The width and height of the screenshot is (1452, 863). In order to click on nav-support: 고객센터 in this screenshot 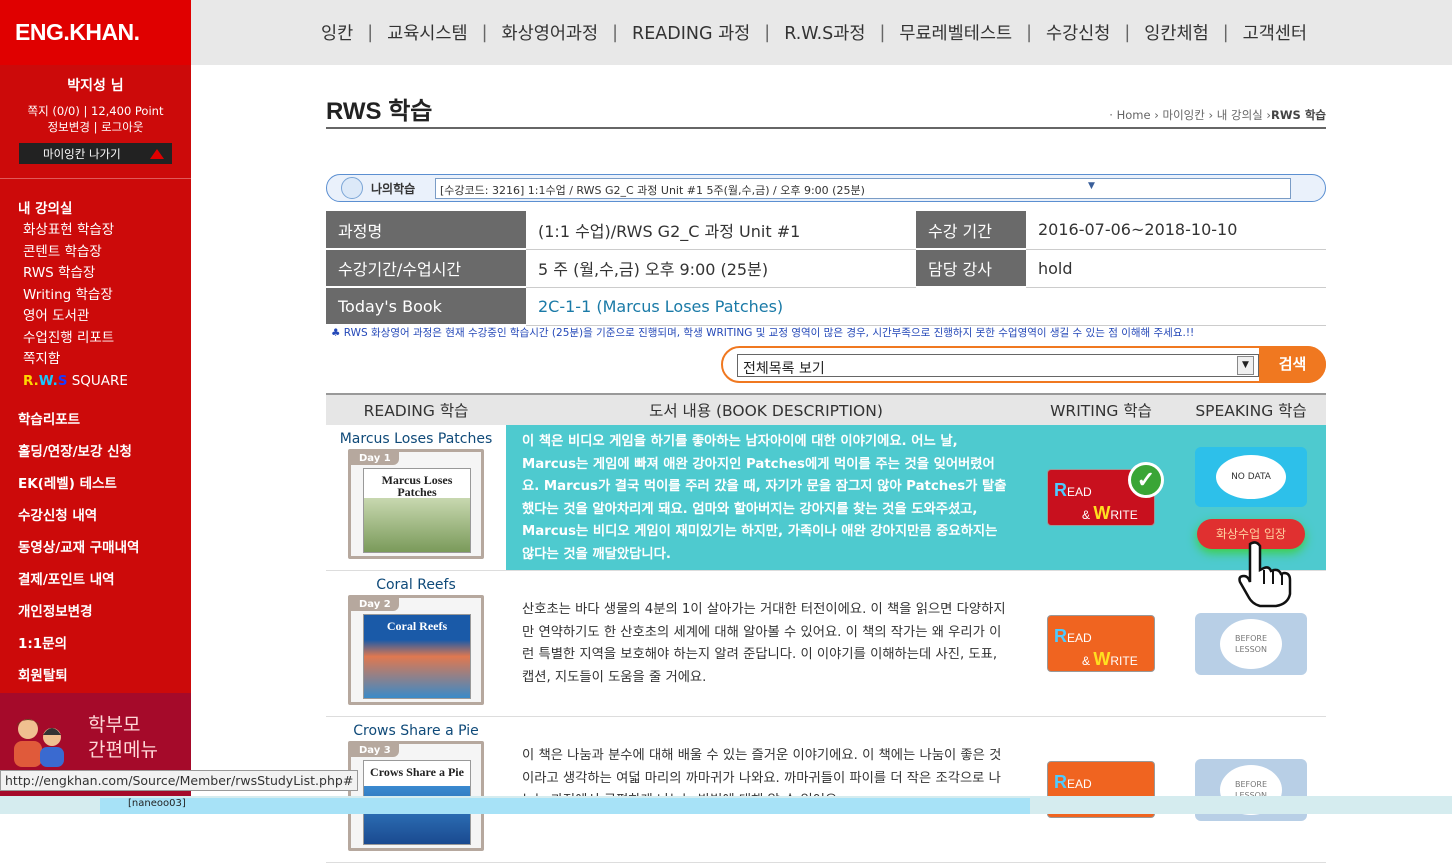, I will do `click(1275, 32)`.